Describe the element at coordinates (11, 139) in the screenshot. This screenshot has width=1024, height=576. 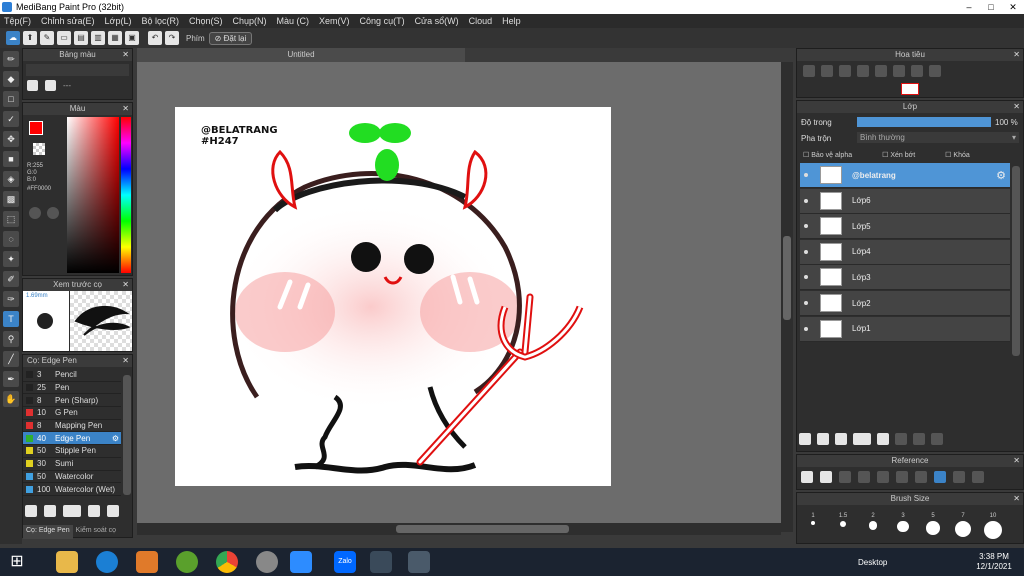
I see `move-tool-icon: ✥` at that location.